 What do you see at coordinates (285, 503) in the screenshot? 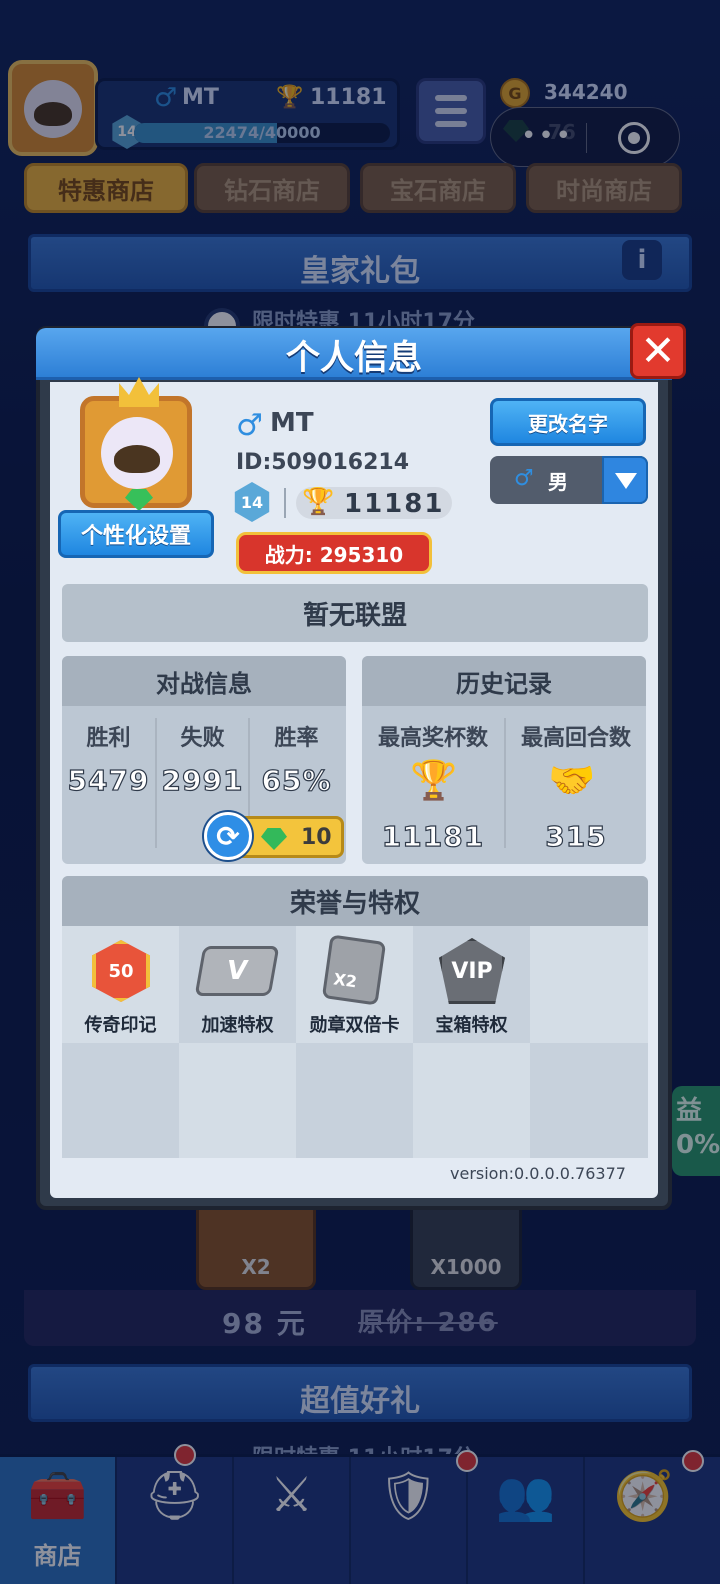
I see `divider` at bounding box center [285, 503].